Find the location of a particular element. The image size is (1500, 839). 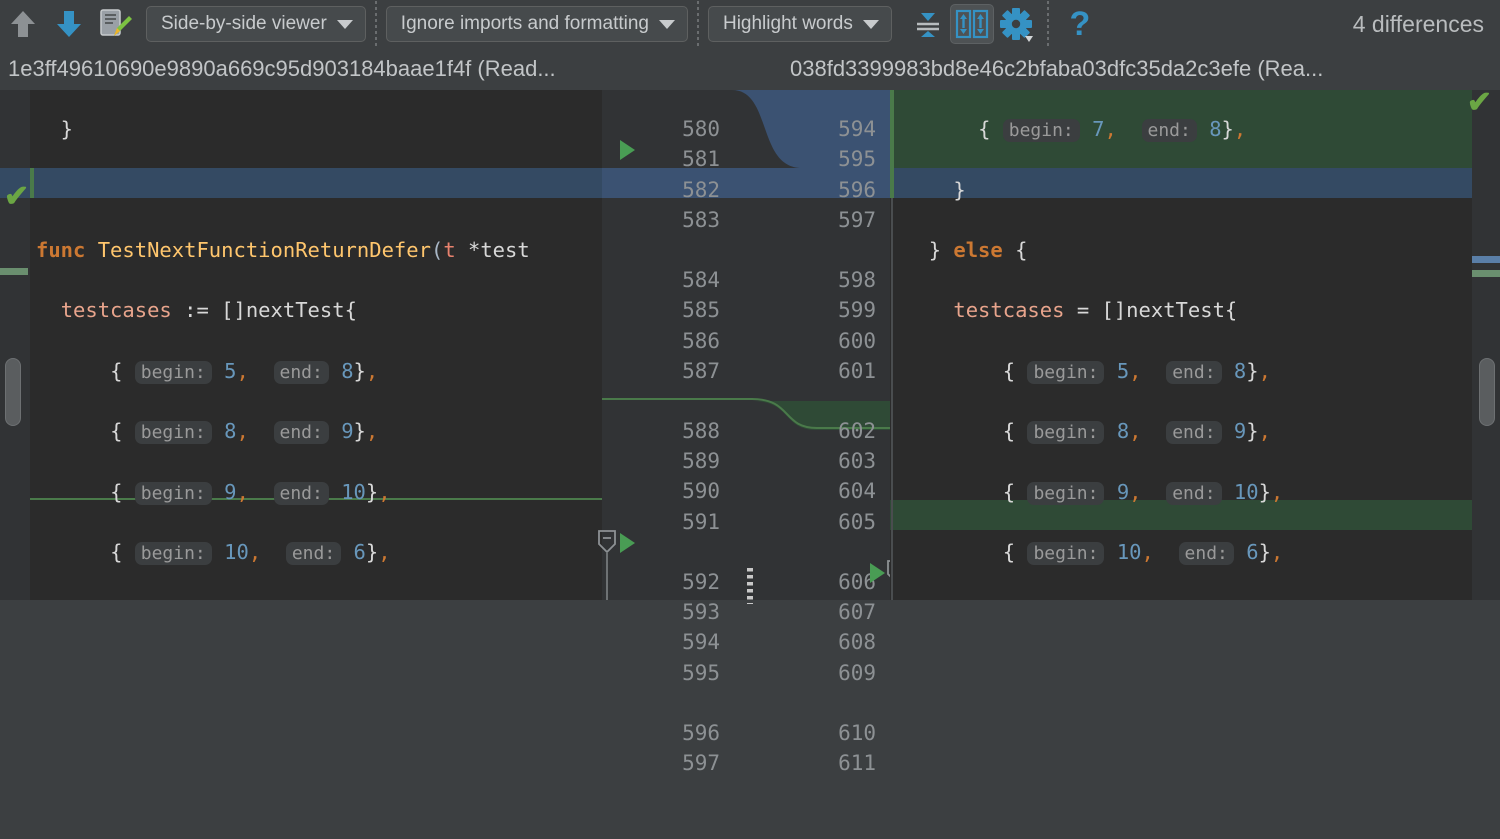

help-button: ? is located at coordinates (1080, 24).